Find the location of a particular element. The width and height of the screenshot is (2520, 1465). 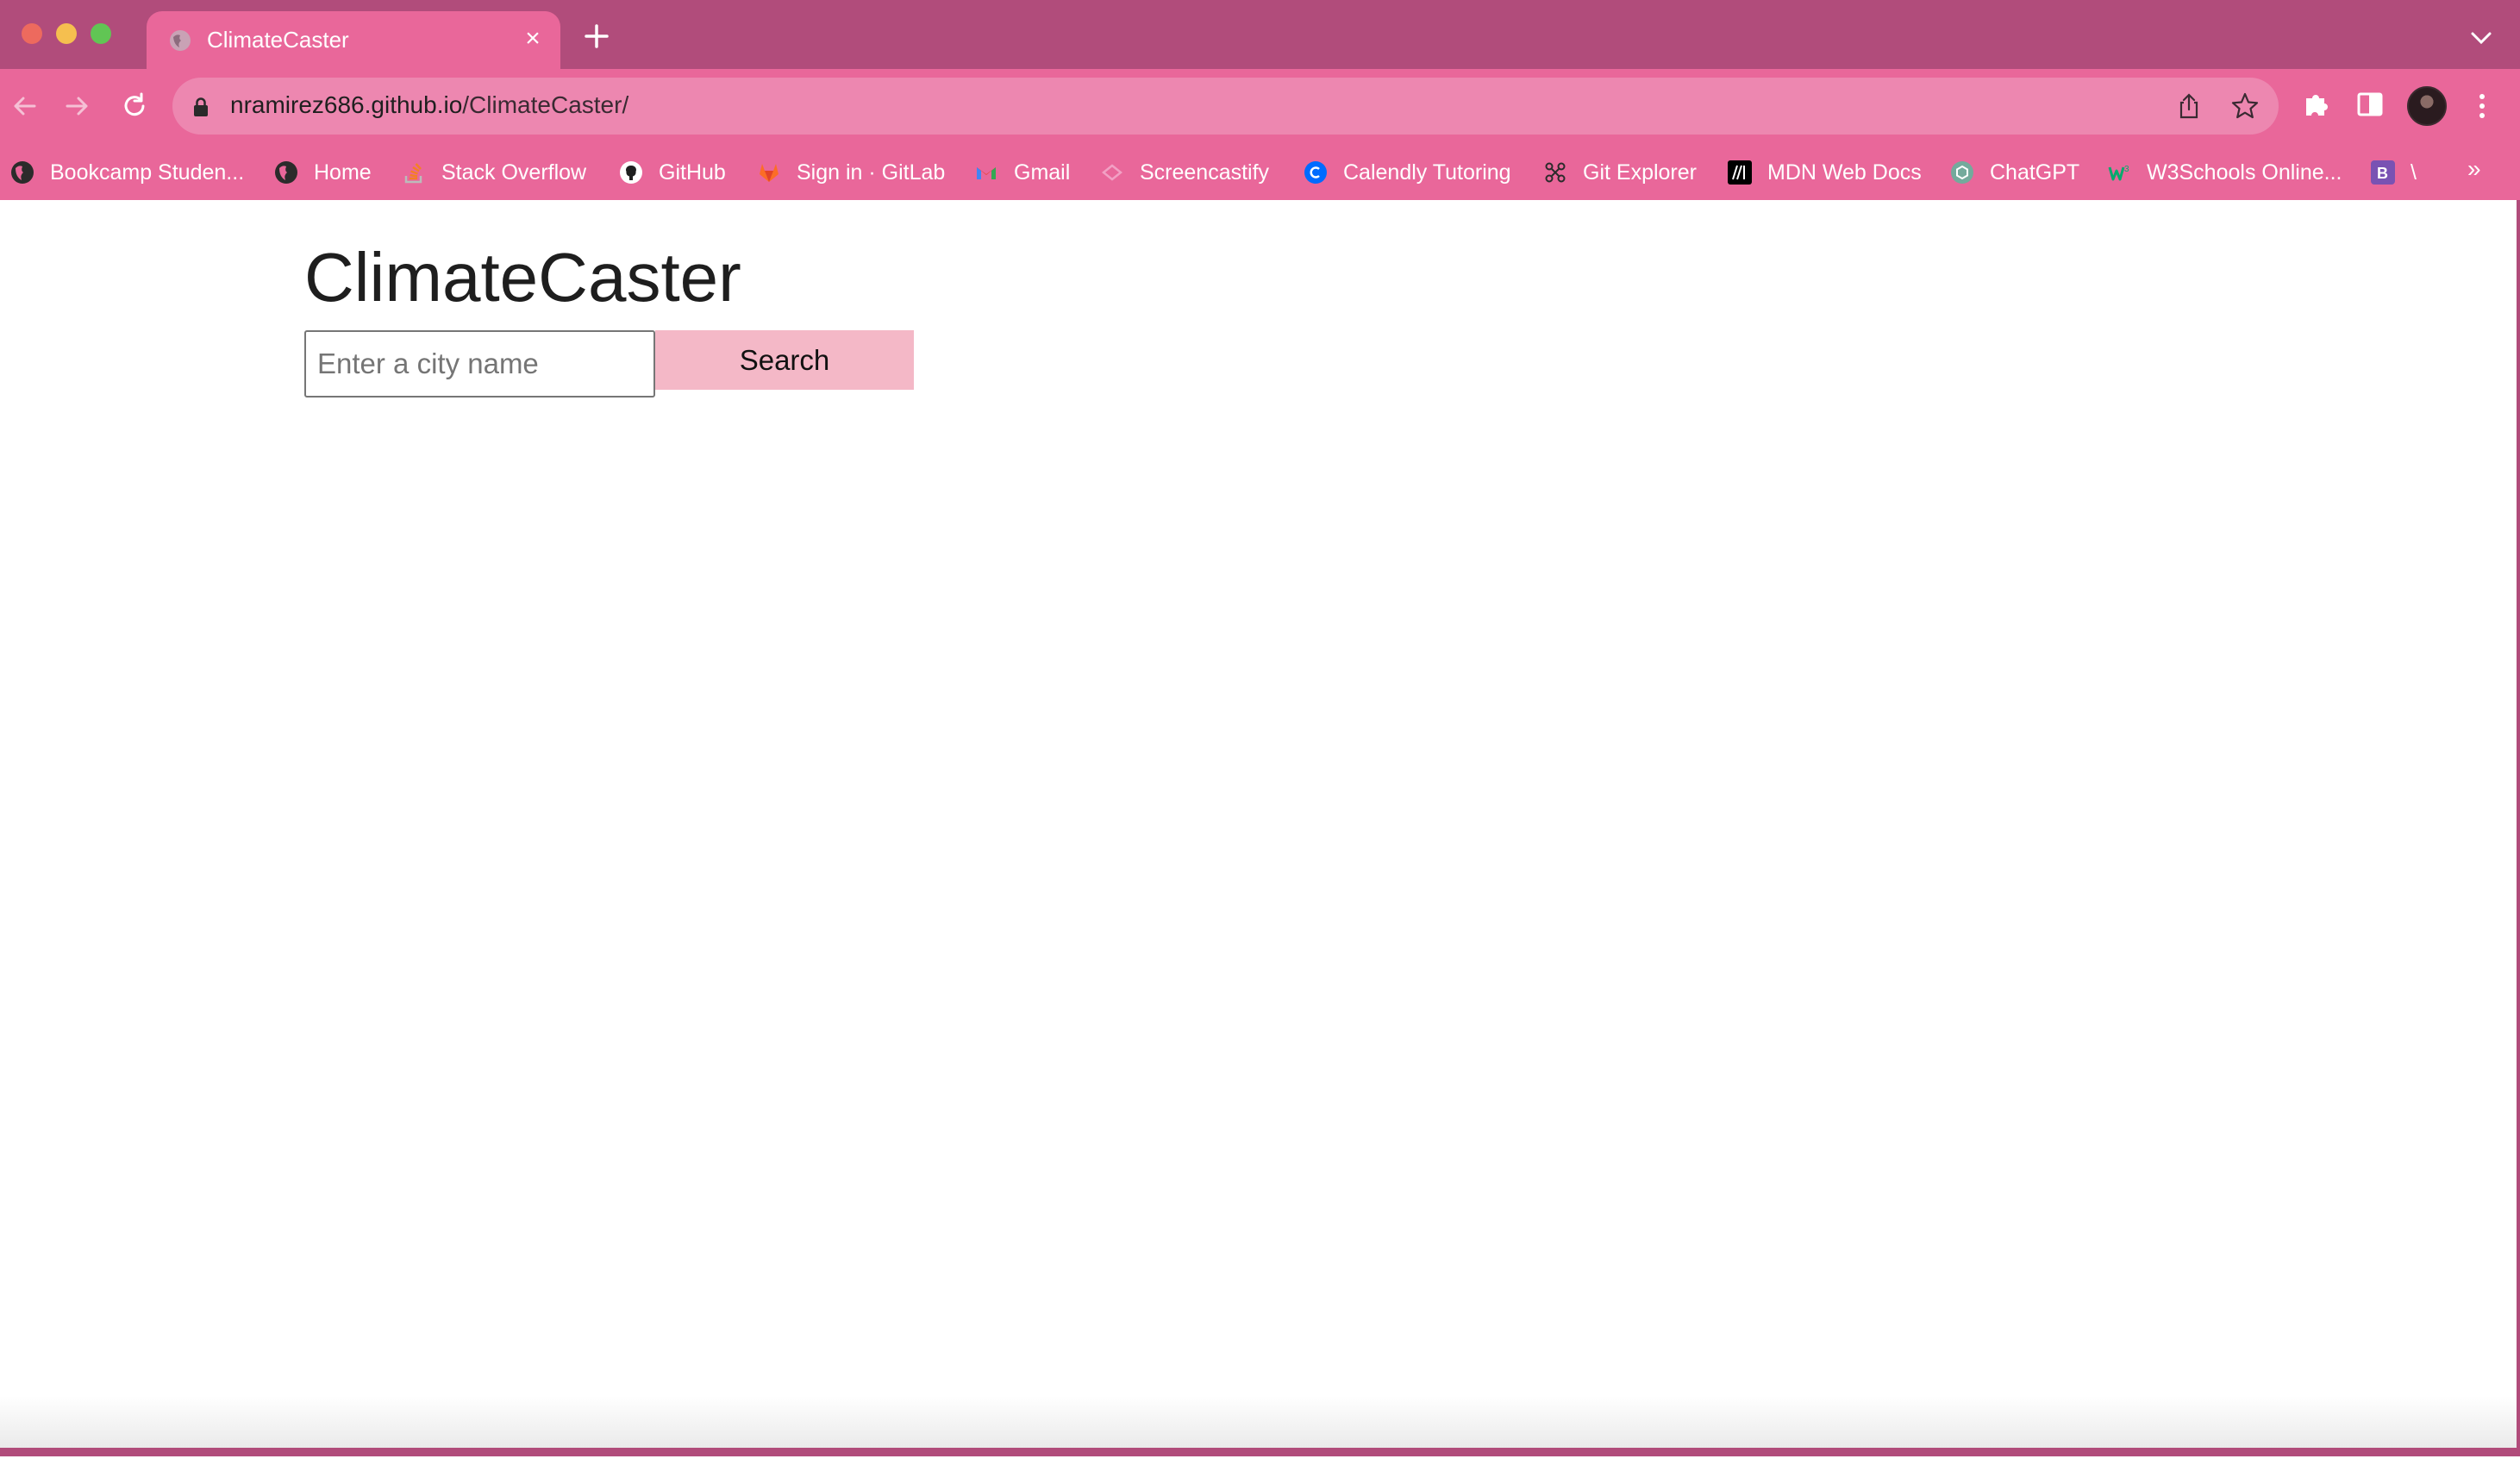

star-icon is located at coordinates (2245, 106).